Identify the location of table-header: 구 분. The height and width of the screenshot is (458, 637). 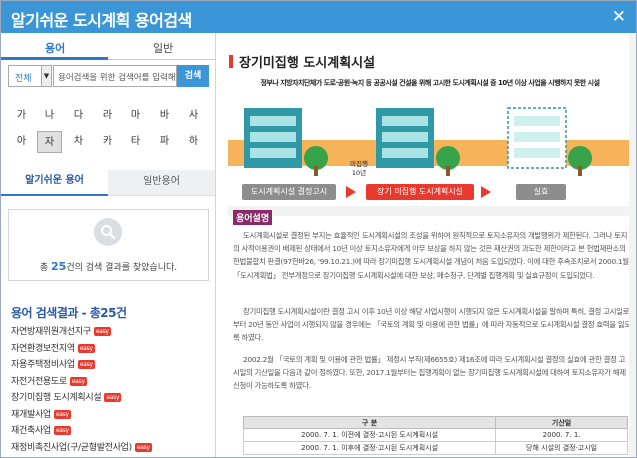
(369, 422).